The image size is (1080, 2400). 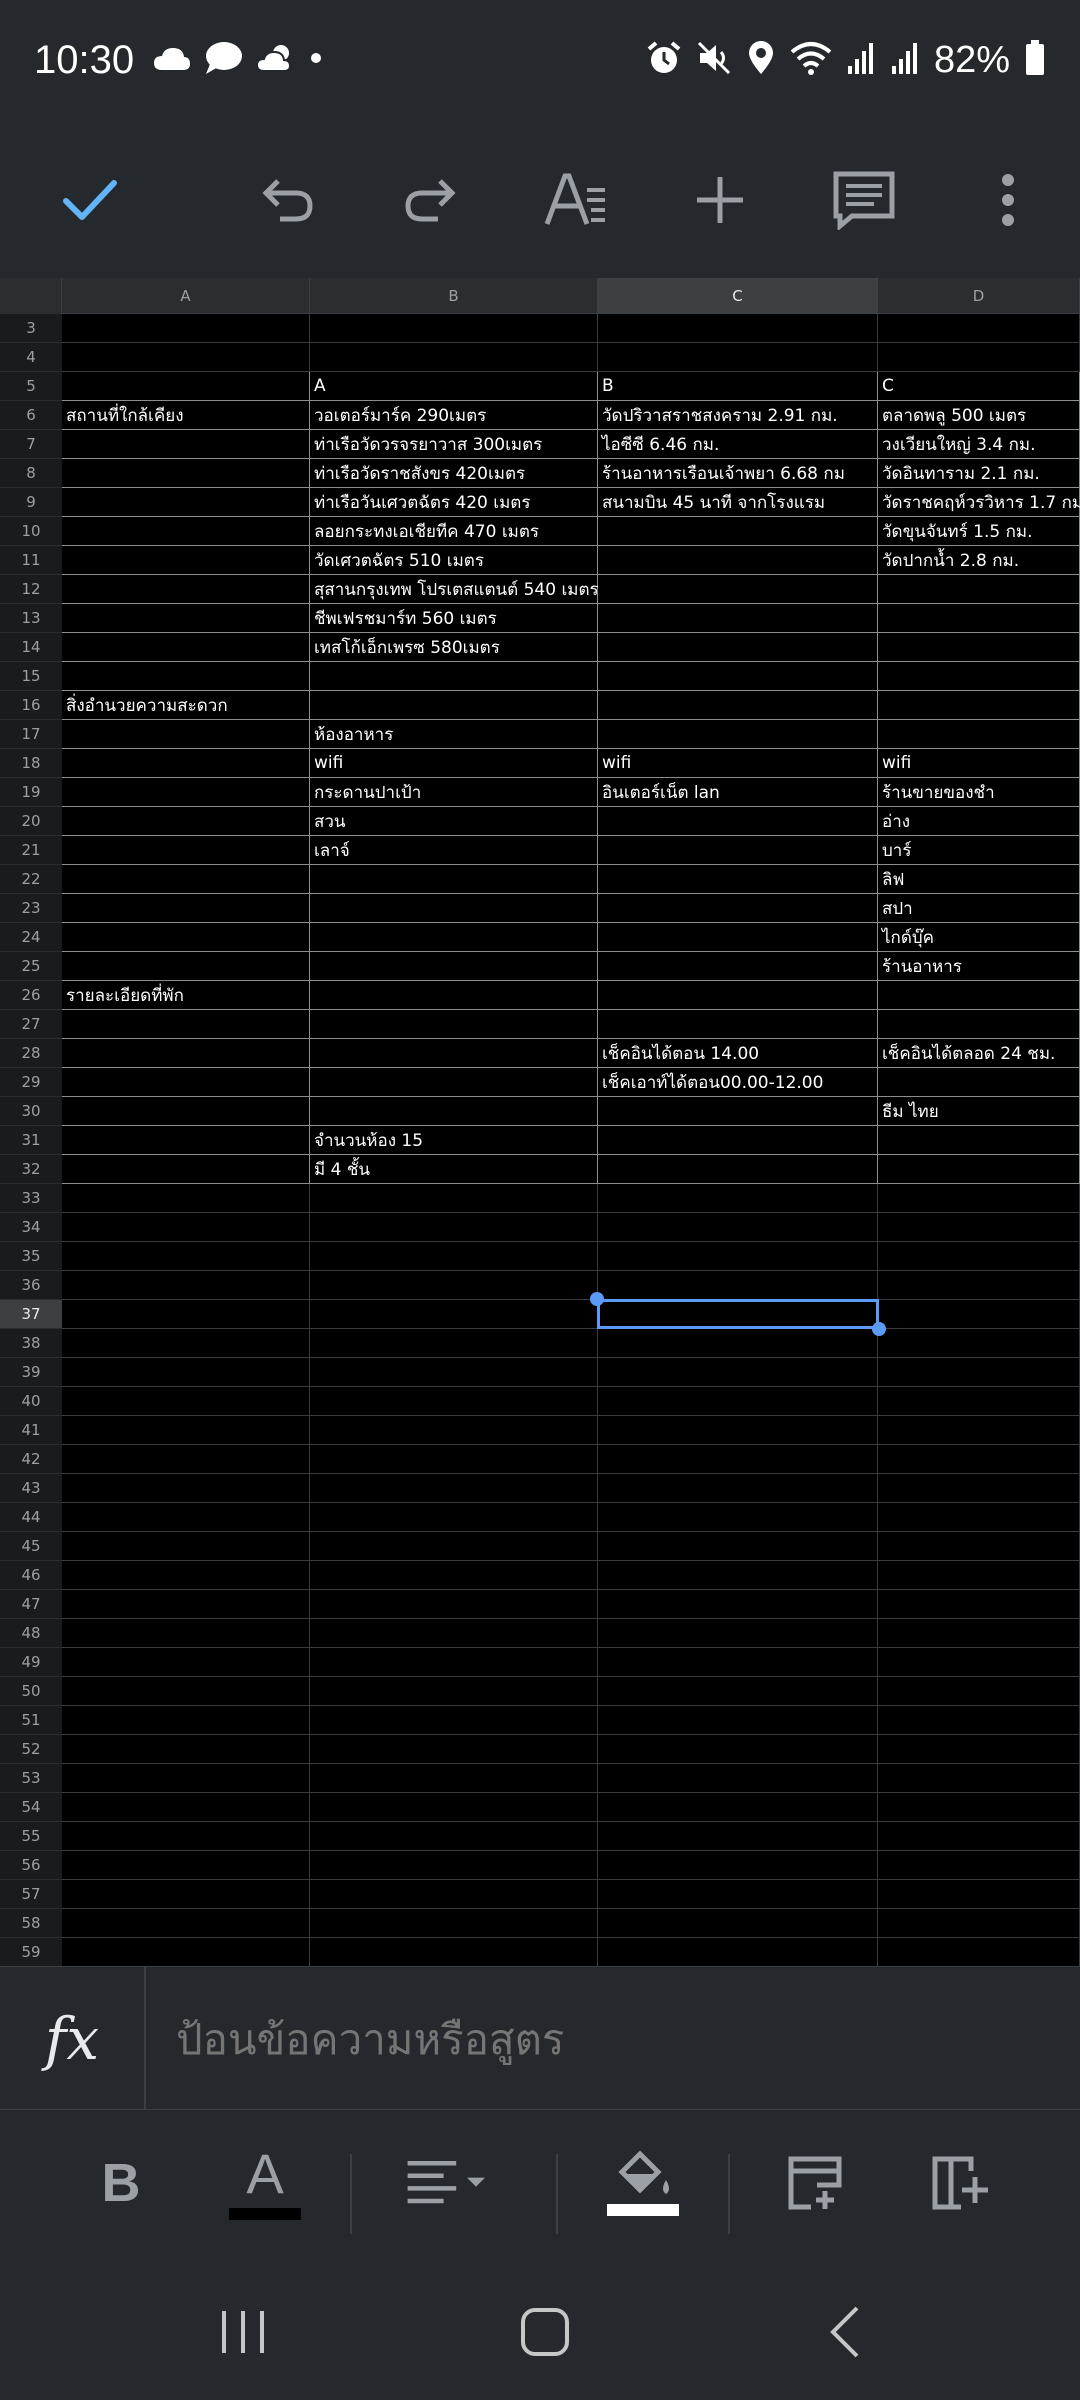 I want to click on cell-c57, so click(x=738, y=1894).